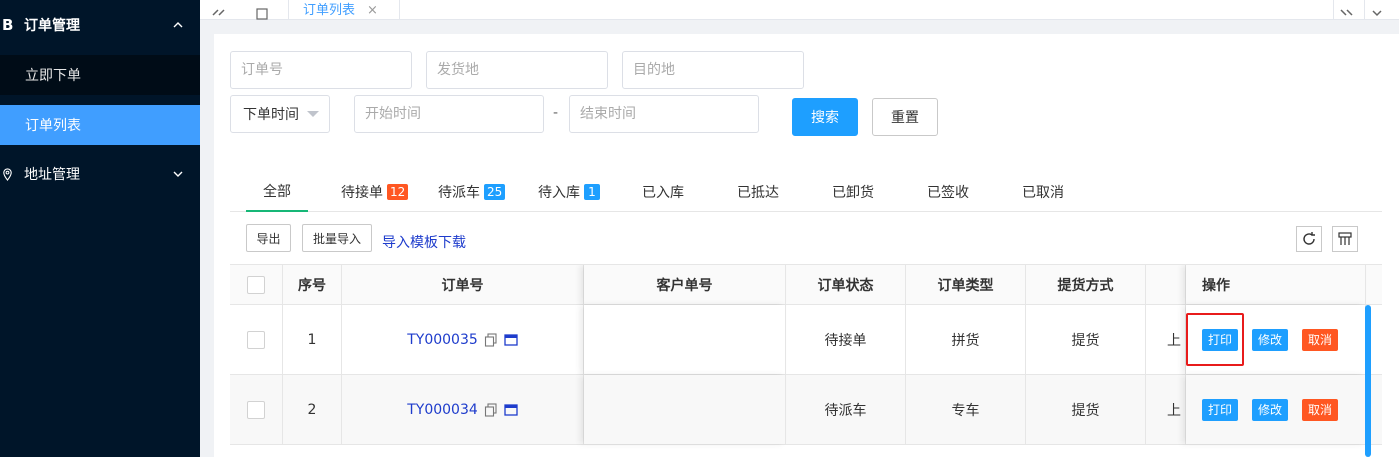 The image size is (1399, 457). Describe the element at coordinates (559, 193) in the screenshot. I see `tab-label: 待入库` at that location.